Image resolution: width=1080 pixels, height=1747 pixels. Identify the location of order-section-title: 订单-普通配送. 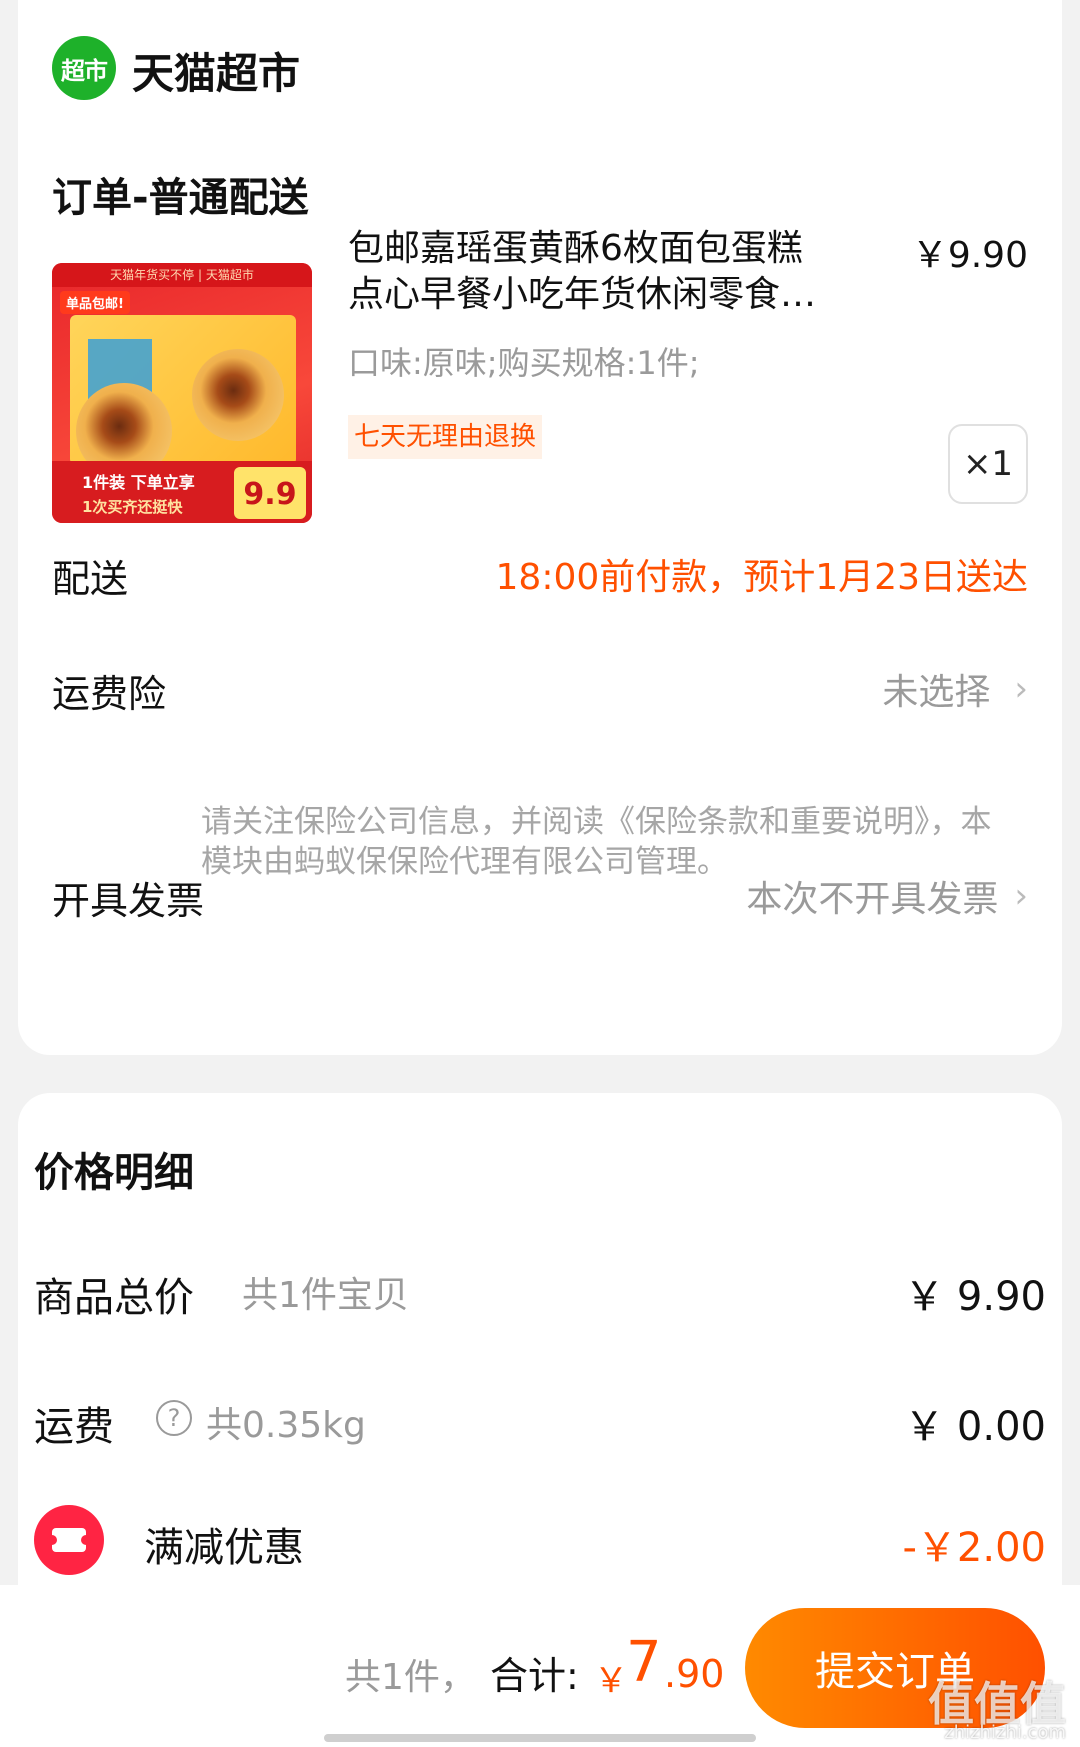
(180, 198).